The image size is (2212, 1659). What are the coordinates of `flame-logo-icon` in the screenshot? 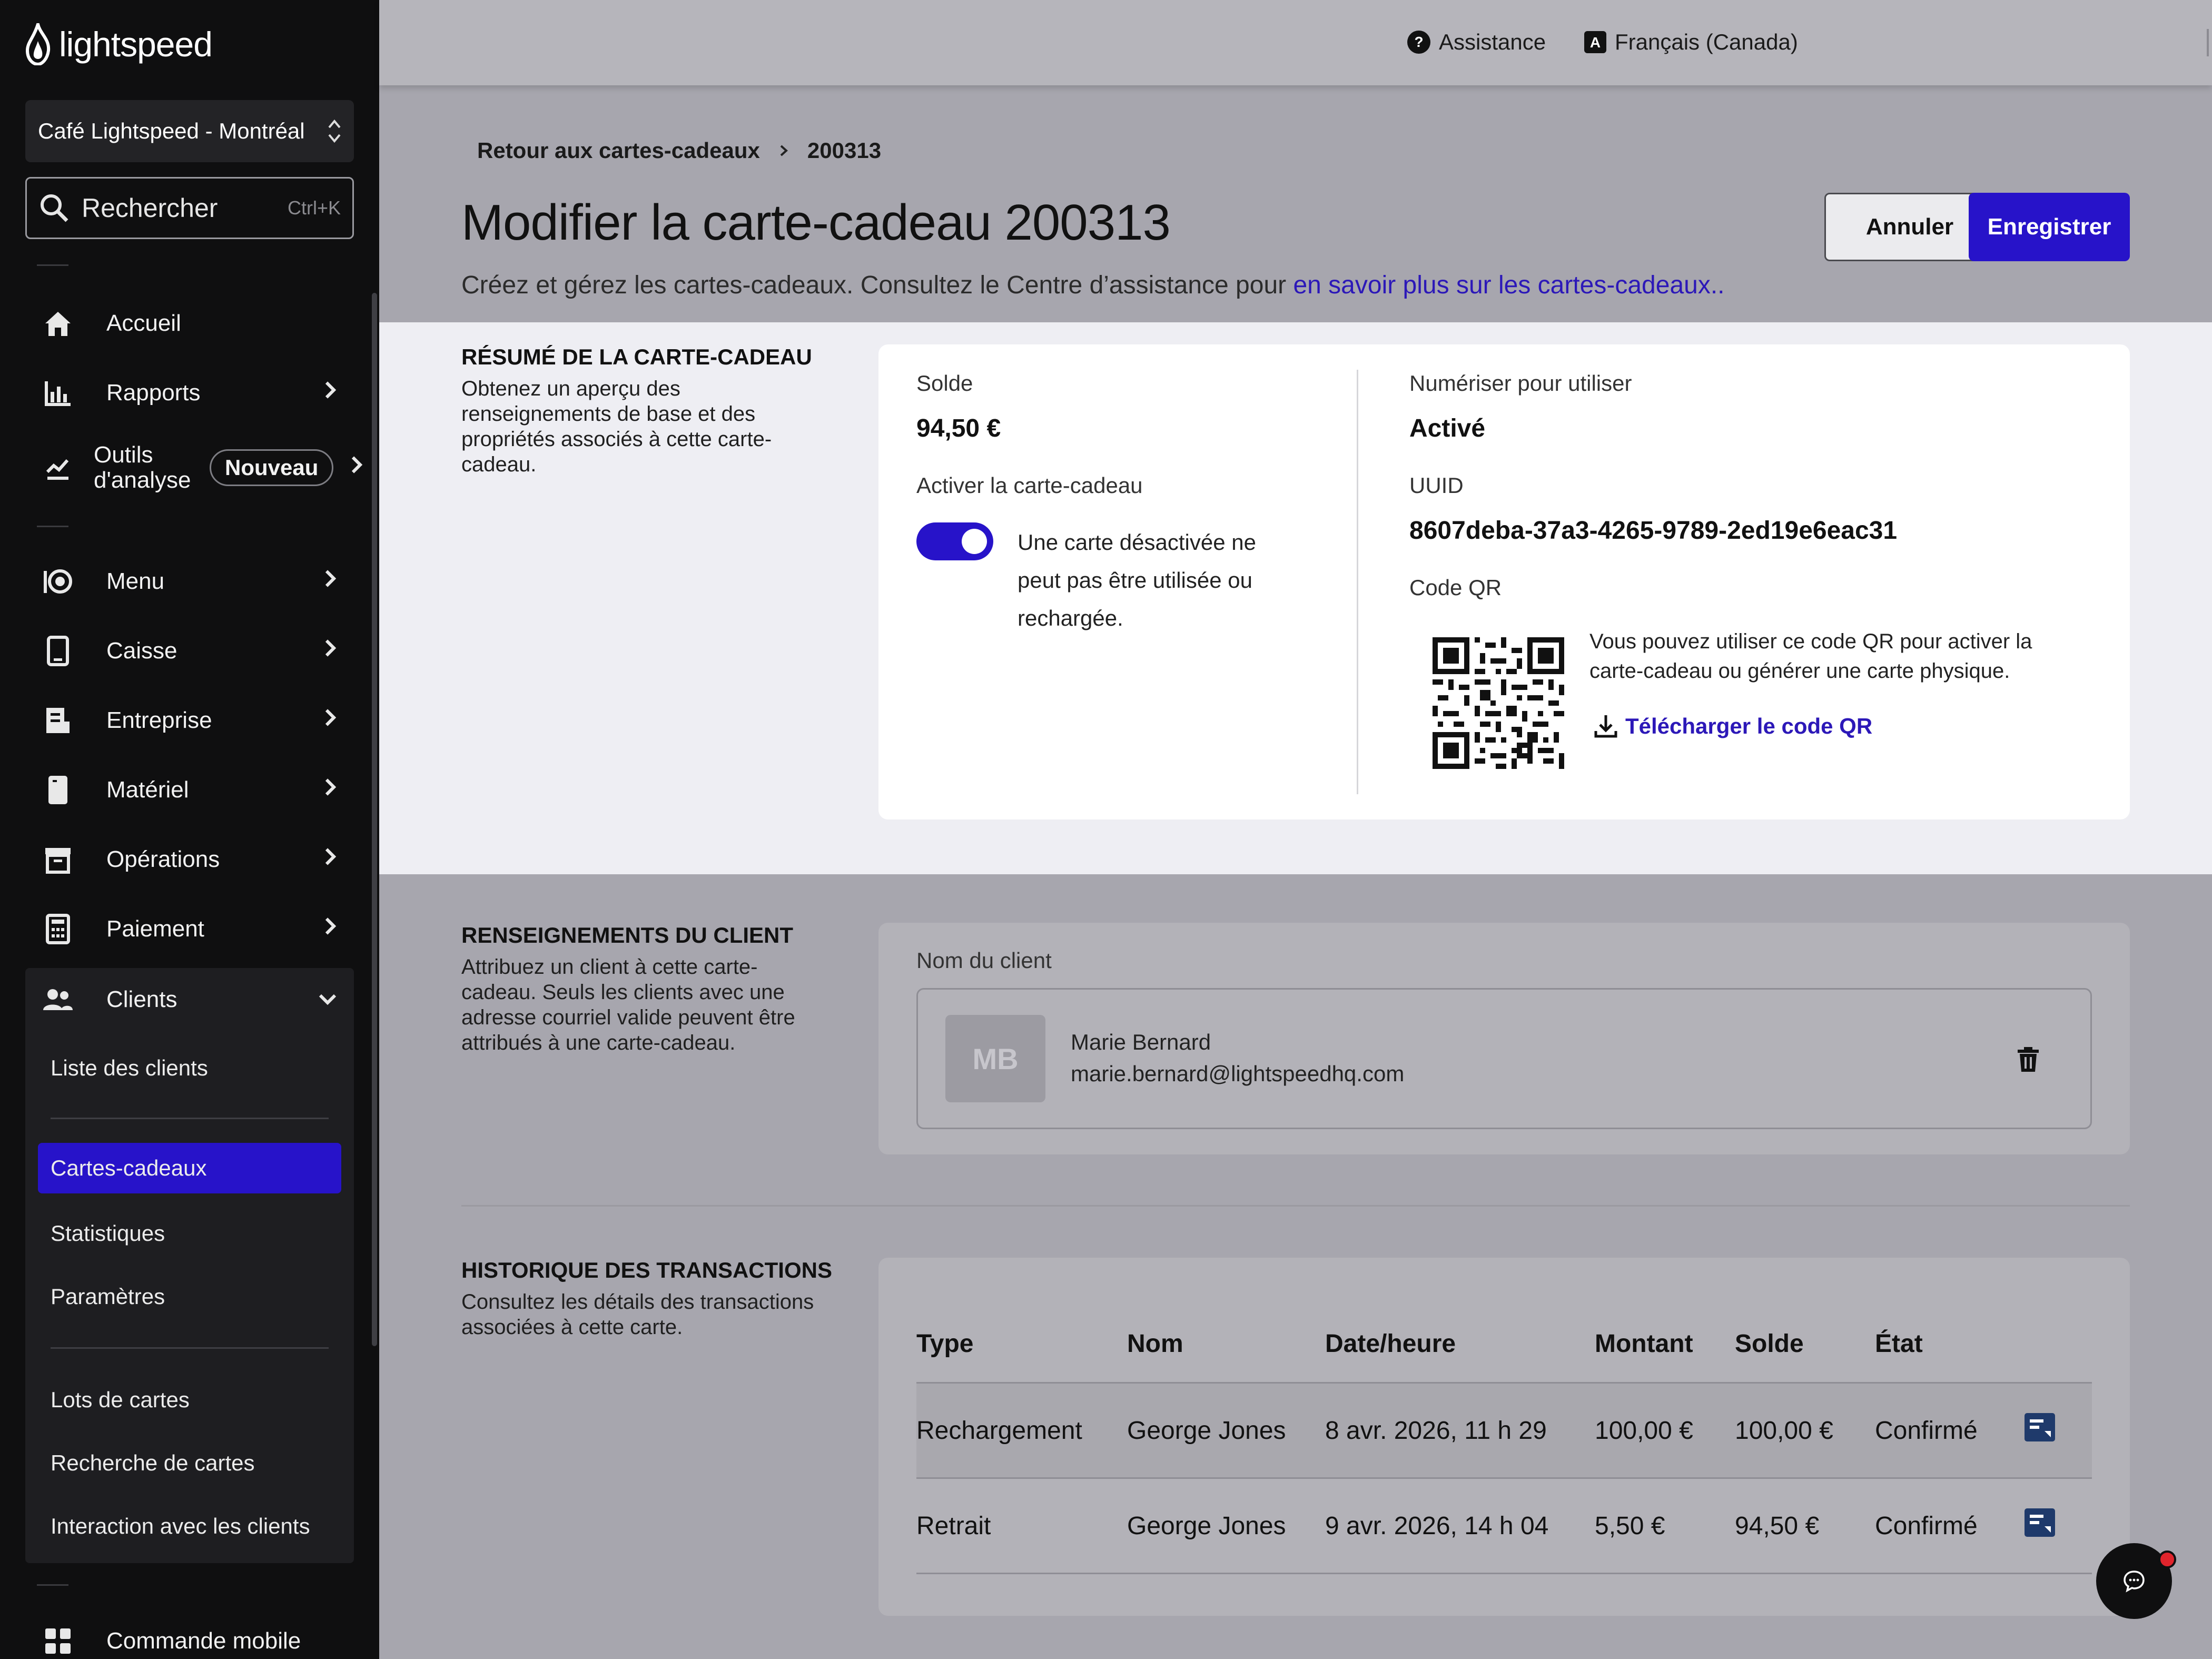 It's located at (38, 44).